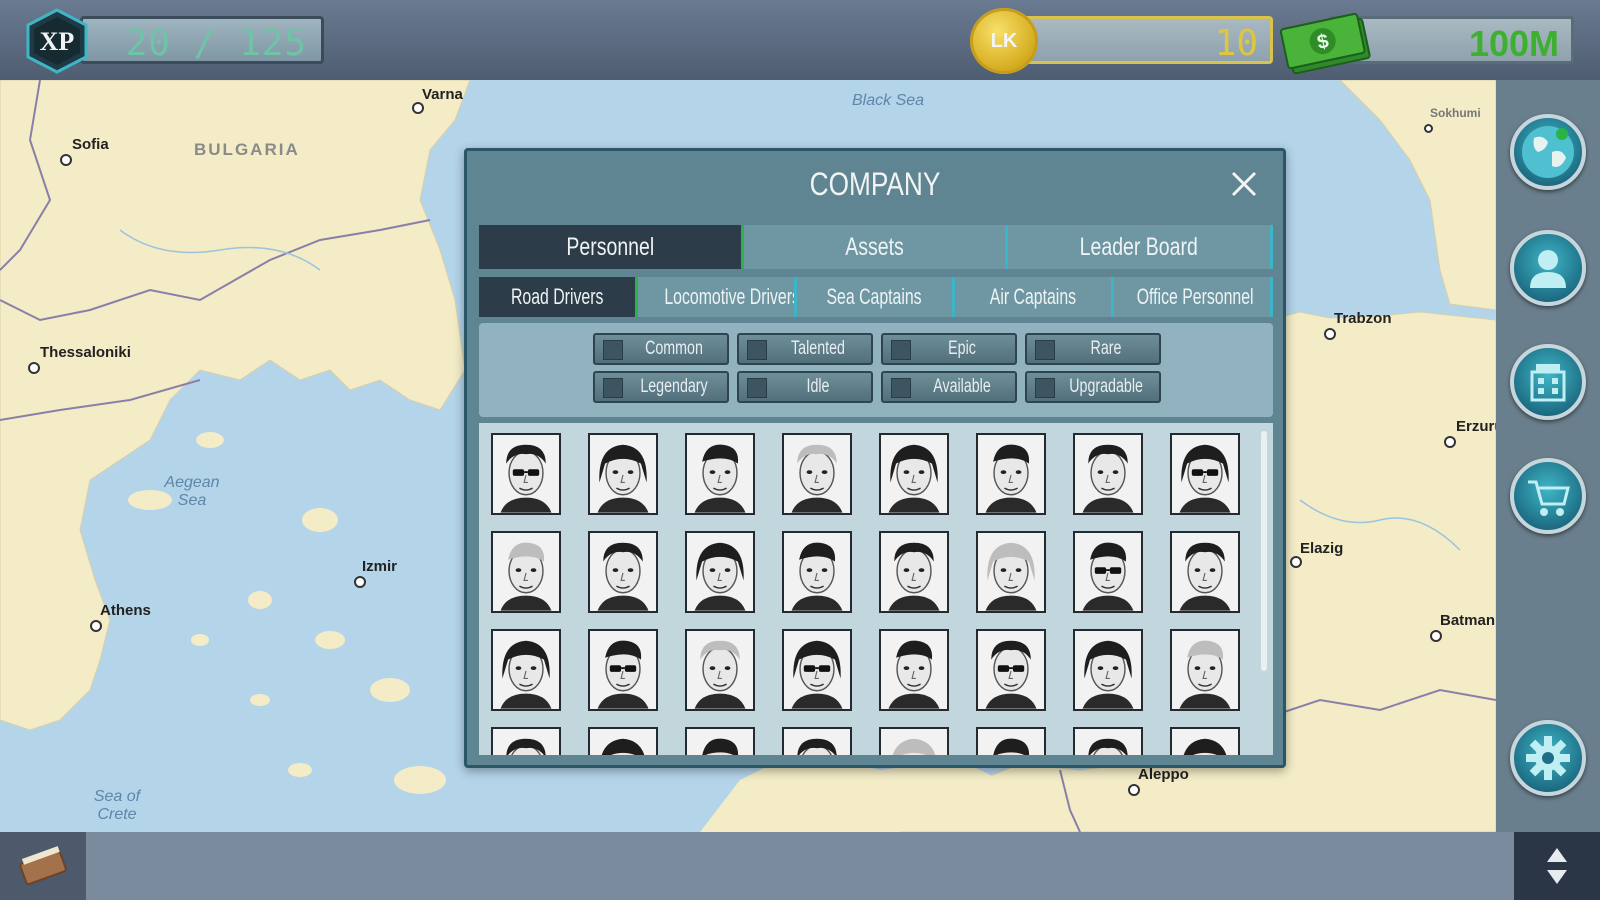  I want to click on filter-talented: Talented, so click(805, 349).